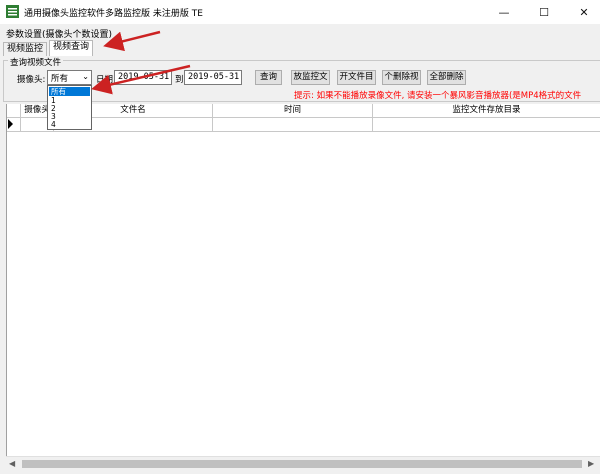 The height and width of the screenshot is (474, 600). What do you see at coordinates (12, 11) in the screenshot?
I see `app-icon` at bounding box center [12, 11].